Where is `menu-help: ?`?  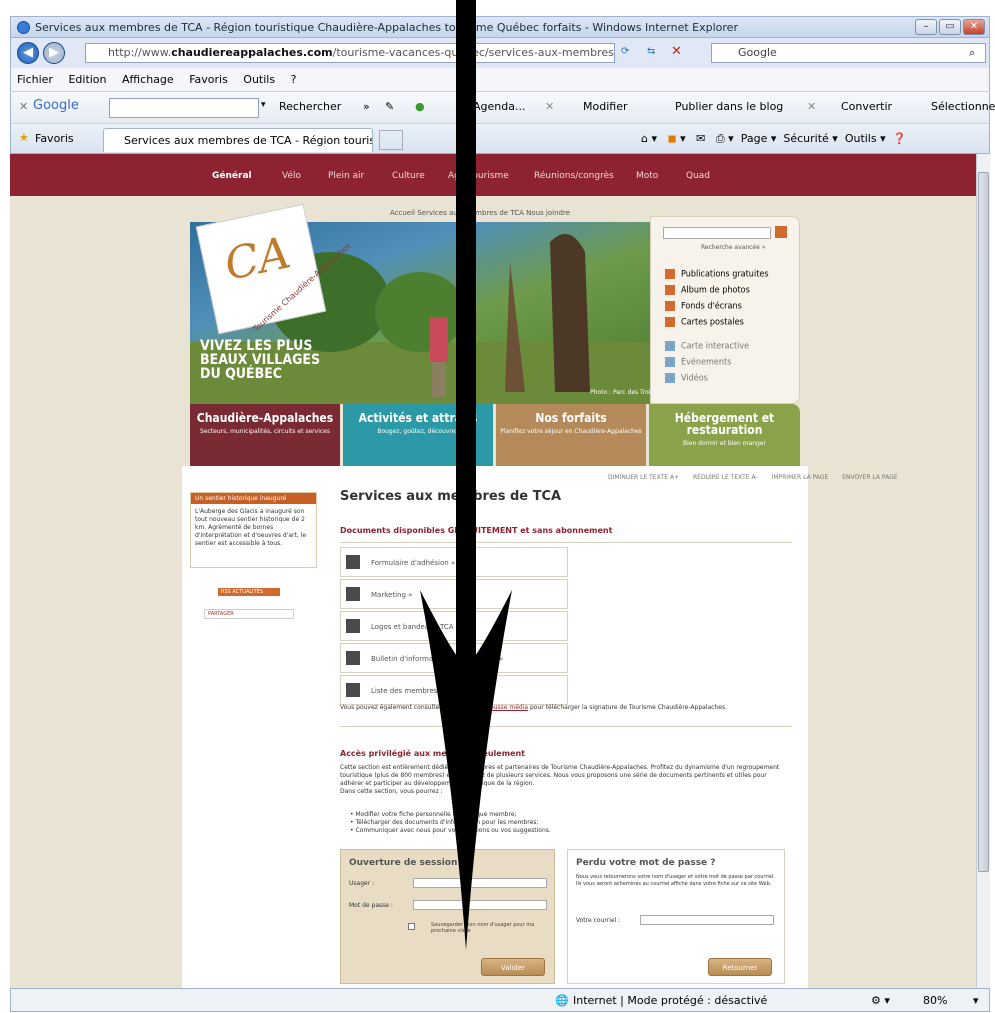
menu-help: ? is located at coordinates (294, 79).